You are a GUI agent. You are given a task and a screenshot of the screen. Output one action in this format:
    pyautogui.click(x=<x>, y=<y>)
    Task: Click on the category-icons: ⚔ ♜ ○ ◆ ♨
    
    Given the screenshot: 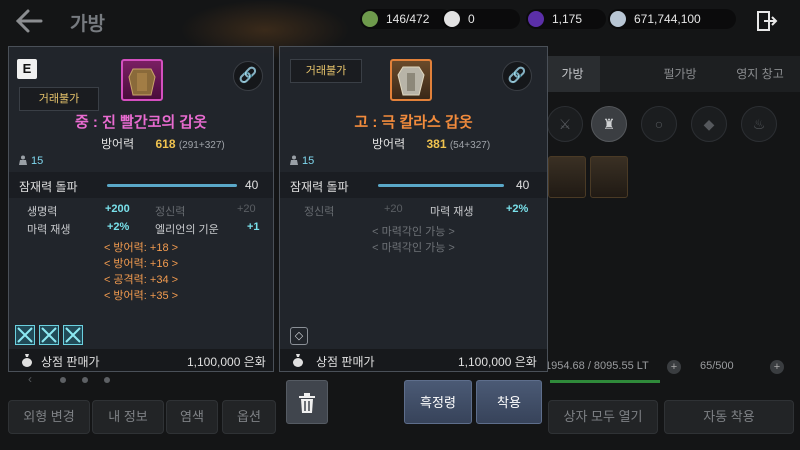 What is the action you would take?
    pyautogui.click(x=672, y=124)
    